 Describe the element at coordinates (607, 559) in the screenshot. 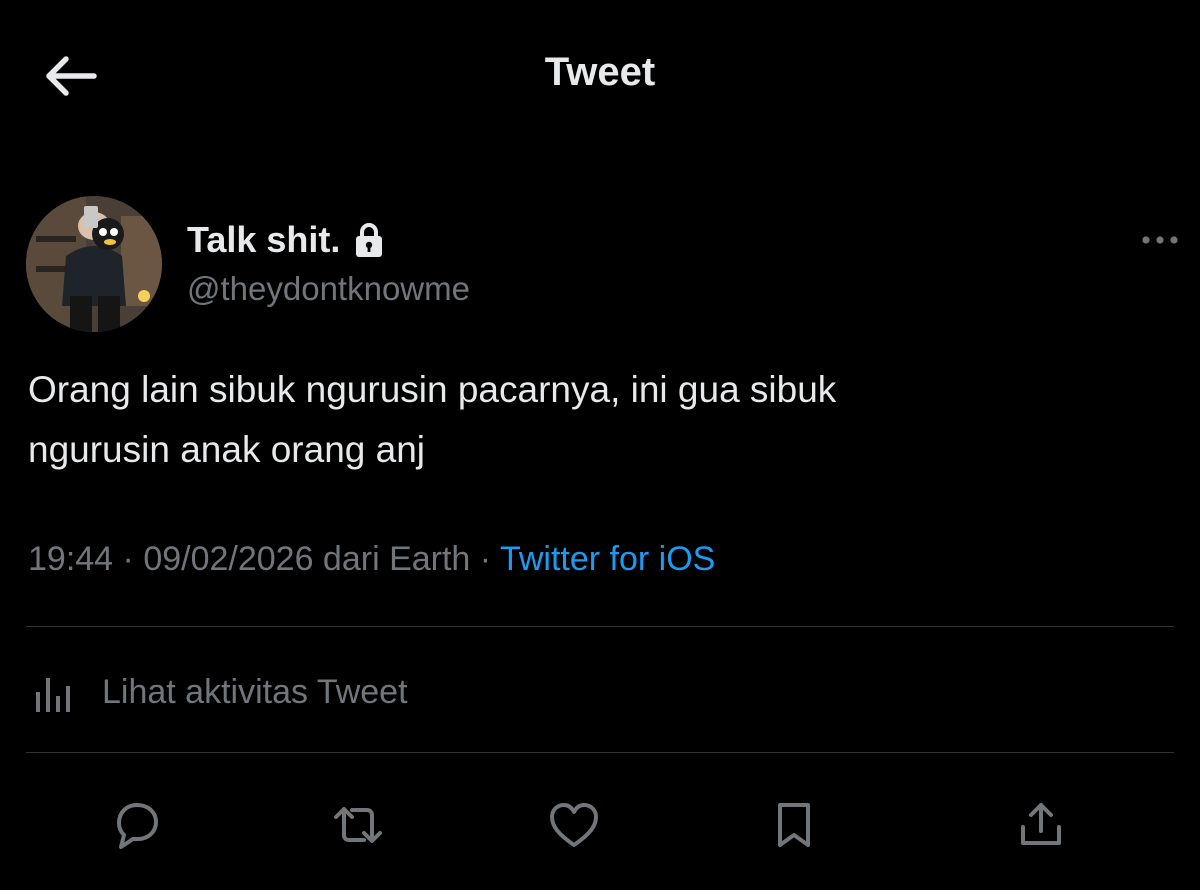

I see `tweet-source-link: Twitter for iOS` at that location.